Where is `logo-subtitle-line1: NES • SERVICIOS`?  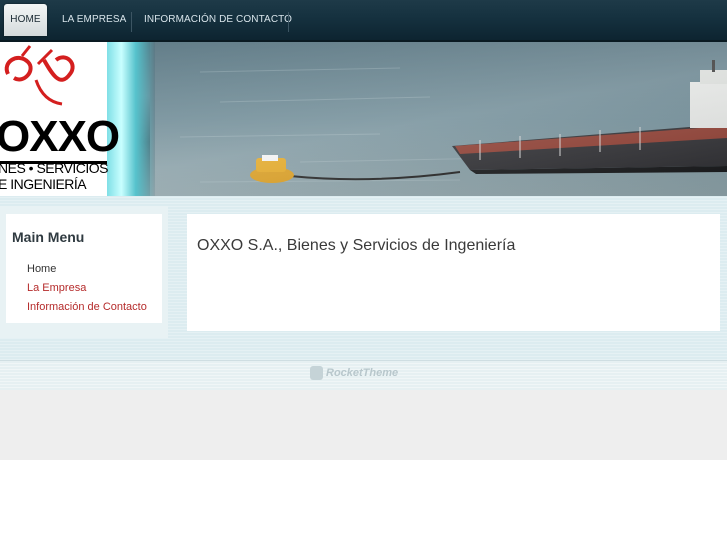
logo-subtitle-line1: NES • SERVICIOS is located at coordinates (54, 168).